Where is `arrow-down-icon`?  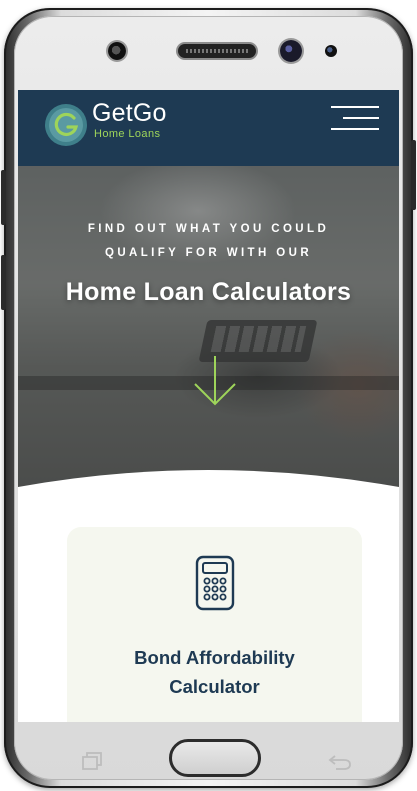 arrow-down-icon is located at coordinates (215, 382).